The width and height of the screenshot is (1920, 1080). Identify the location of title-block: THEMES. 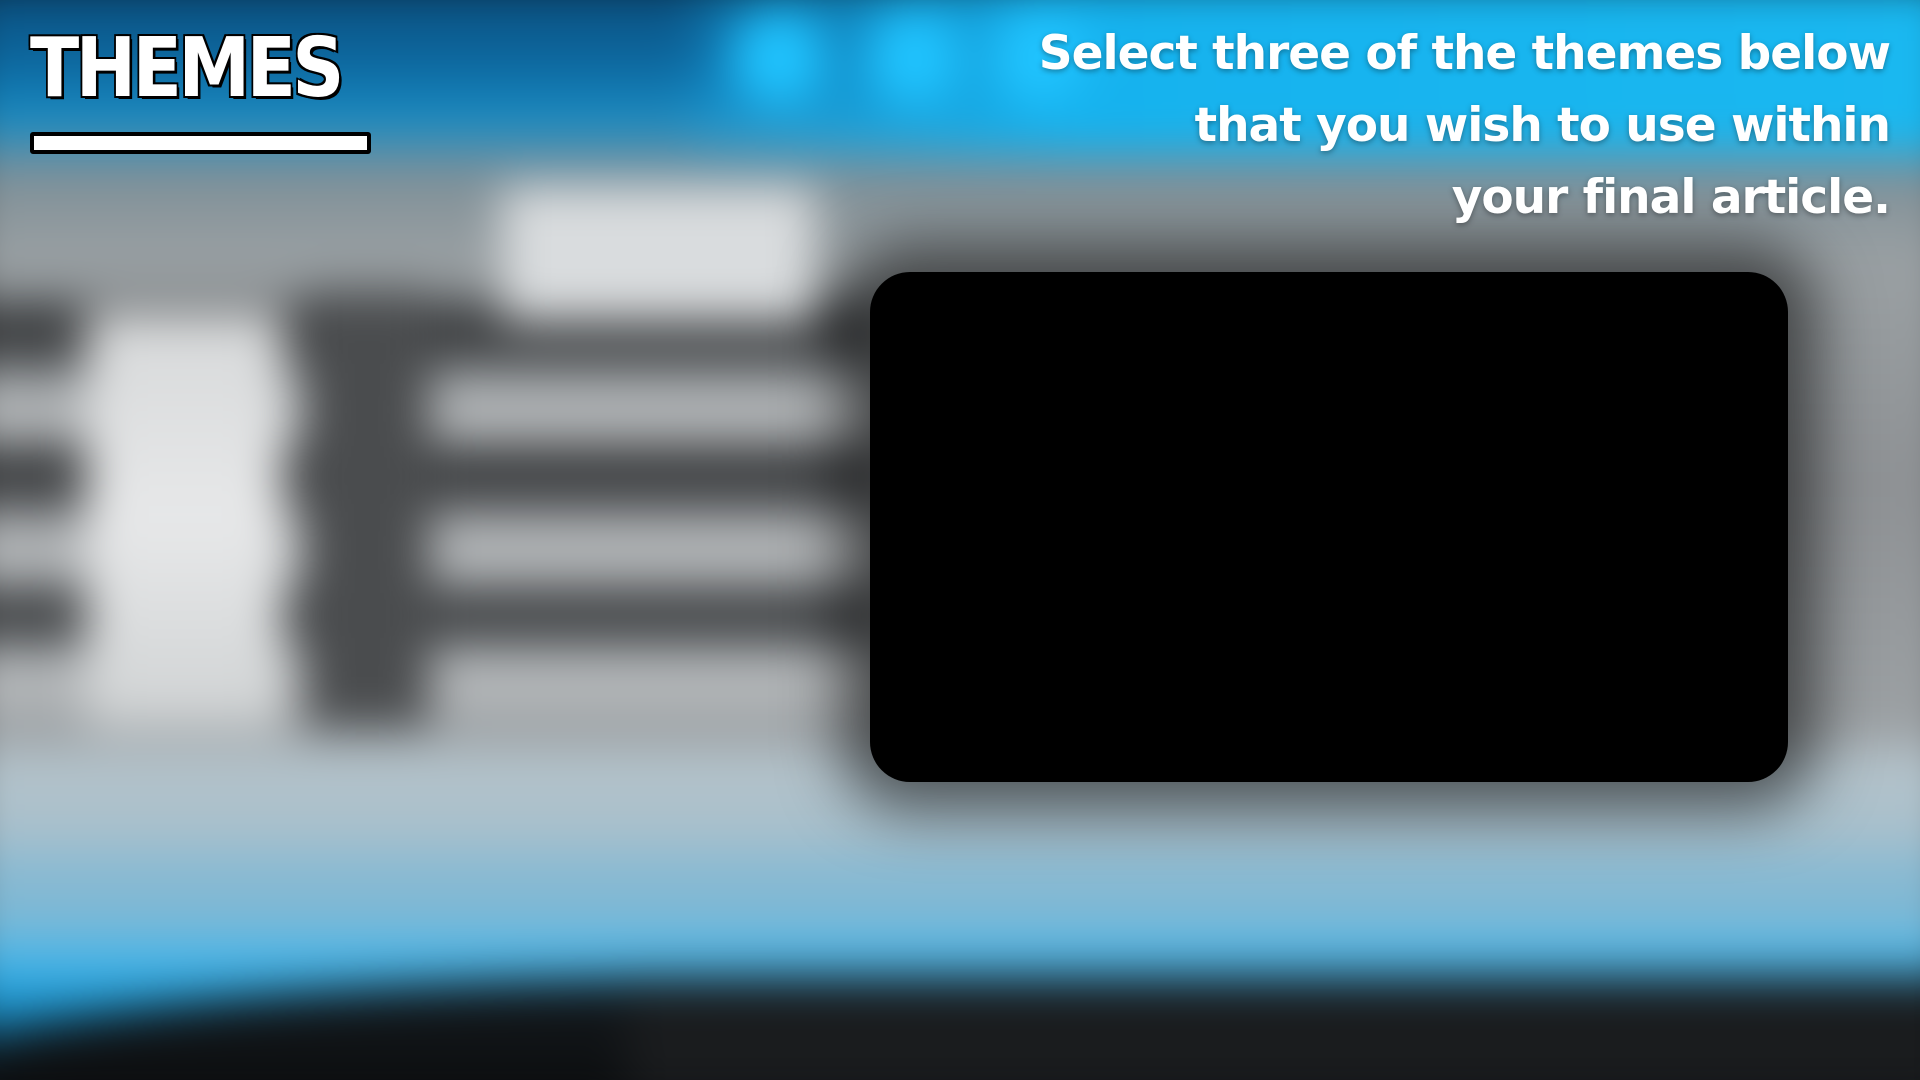
(200, 87).